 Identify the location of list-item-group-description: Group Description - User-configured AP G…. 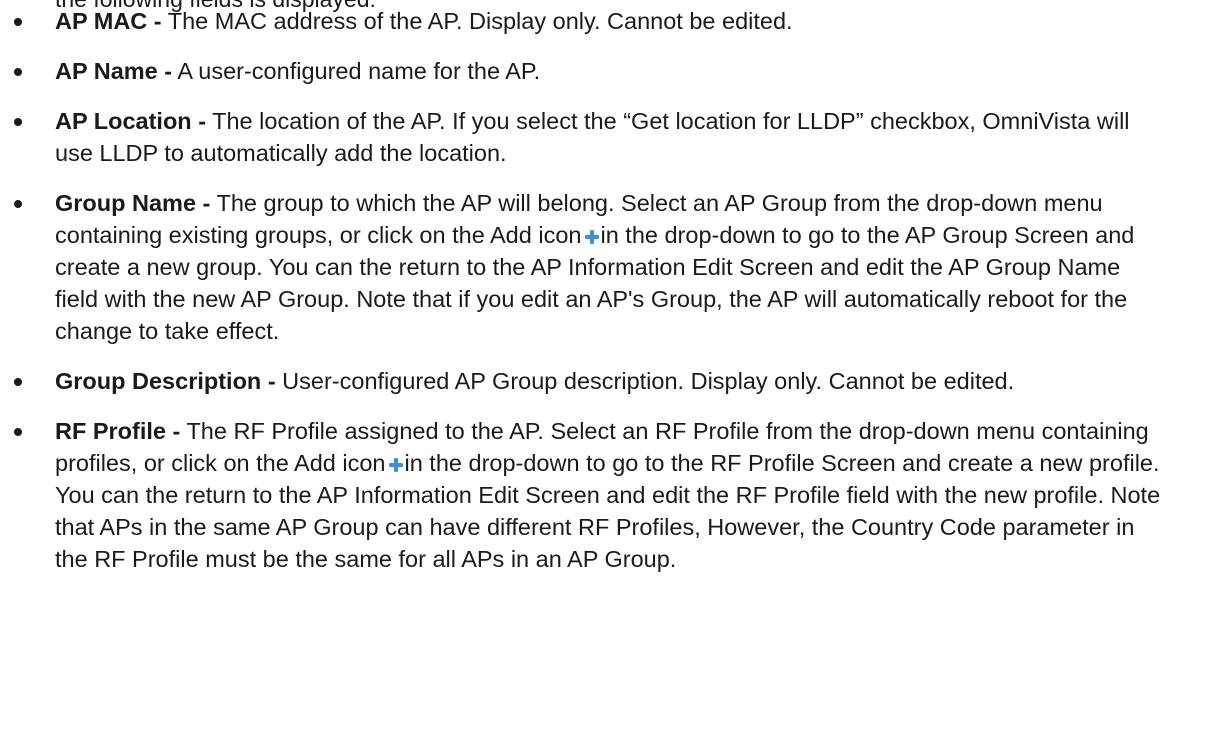
(604, 381).